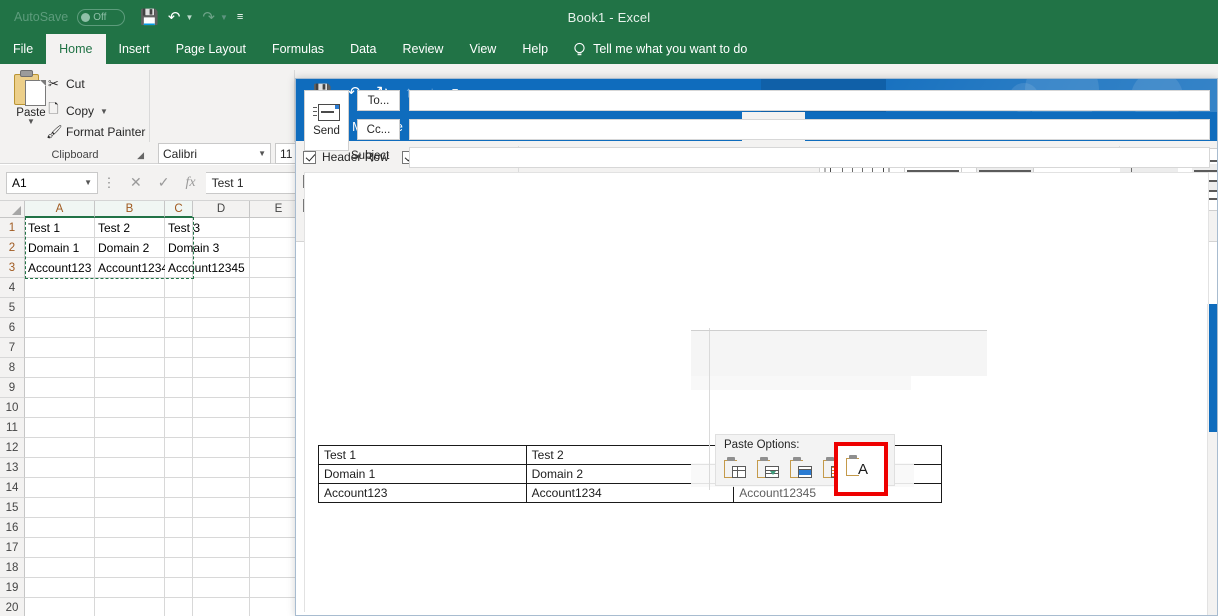 The image size is (1218, 616). What do you see at coordinates (134, 49) in the screenshot?
I see `excel-tab-insert: Insert` at bounding box center [134, 49].